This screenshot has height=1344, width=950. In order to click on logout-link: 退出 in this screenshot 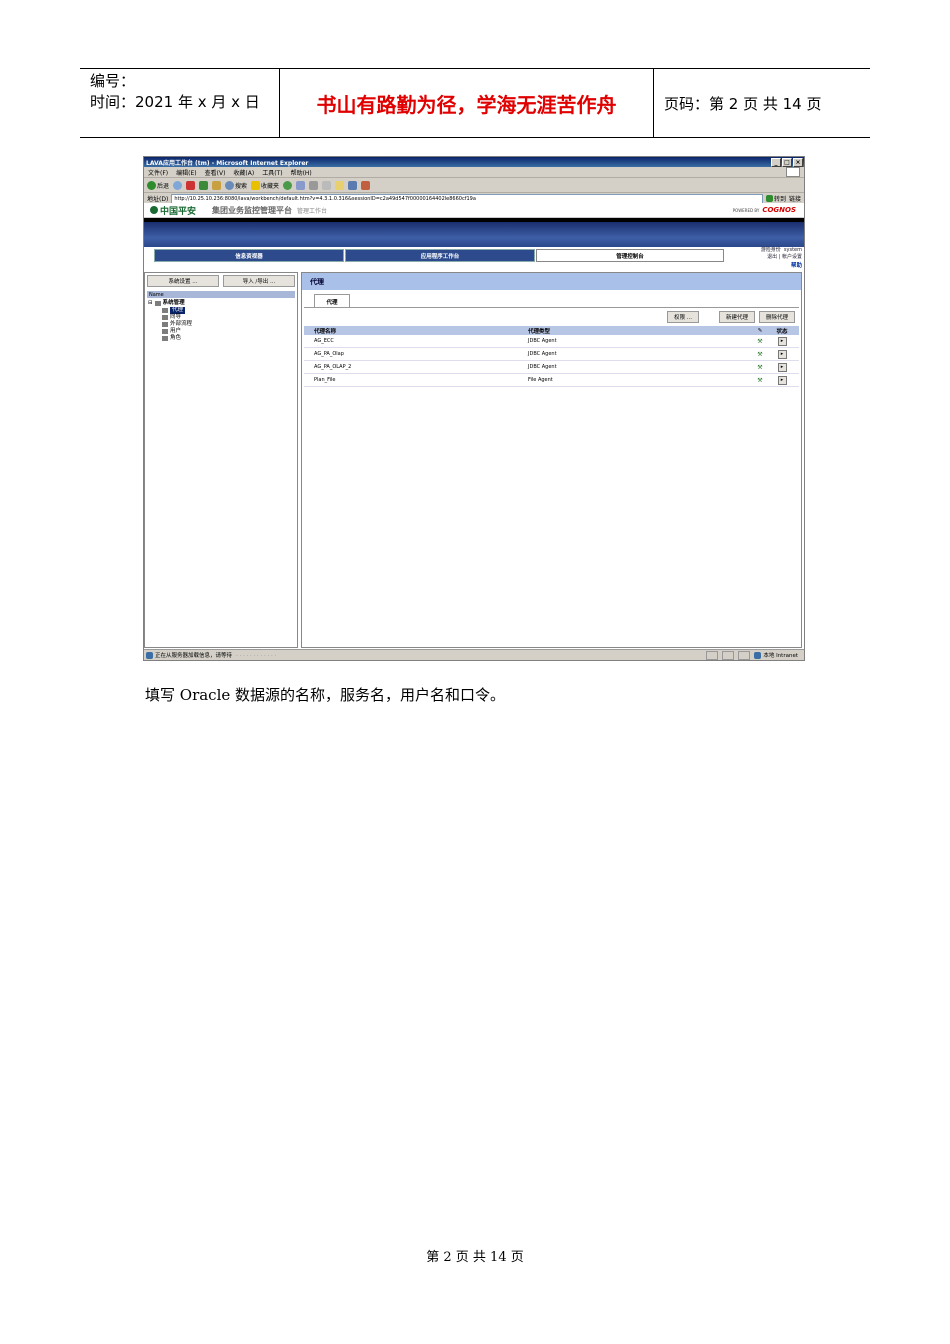, I will do `click(772, 257)`.